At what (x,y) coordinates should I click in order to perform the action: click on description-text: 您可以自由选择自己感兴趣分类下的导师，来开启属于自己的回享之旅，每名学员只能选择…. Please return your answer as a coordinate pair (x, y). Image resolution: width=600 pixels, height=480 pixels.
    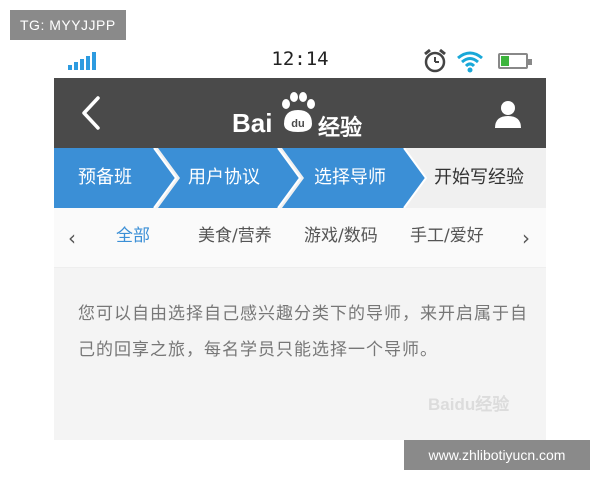
    Looking at the image, I should click on (303, 332).